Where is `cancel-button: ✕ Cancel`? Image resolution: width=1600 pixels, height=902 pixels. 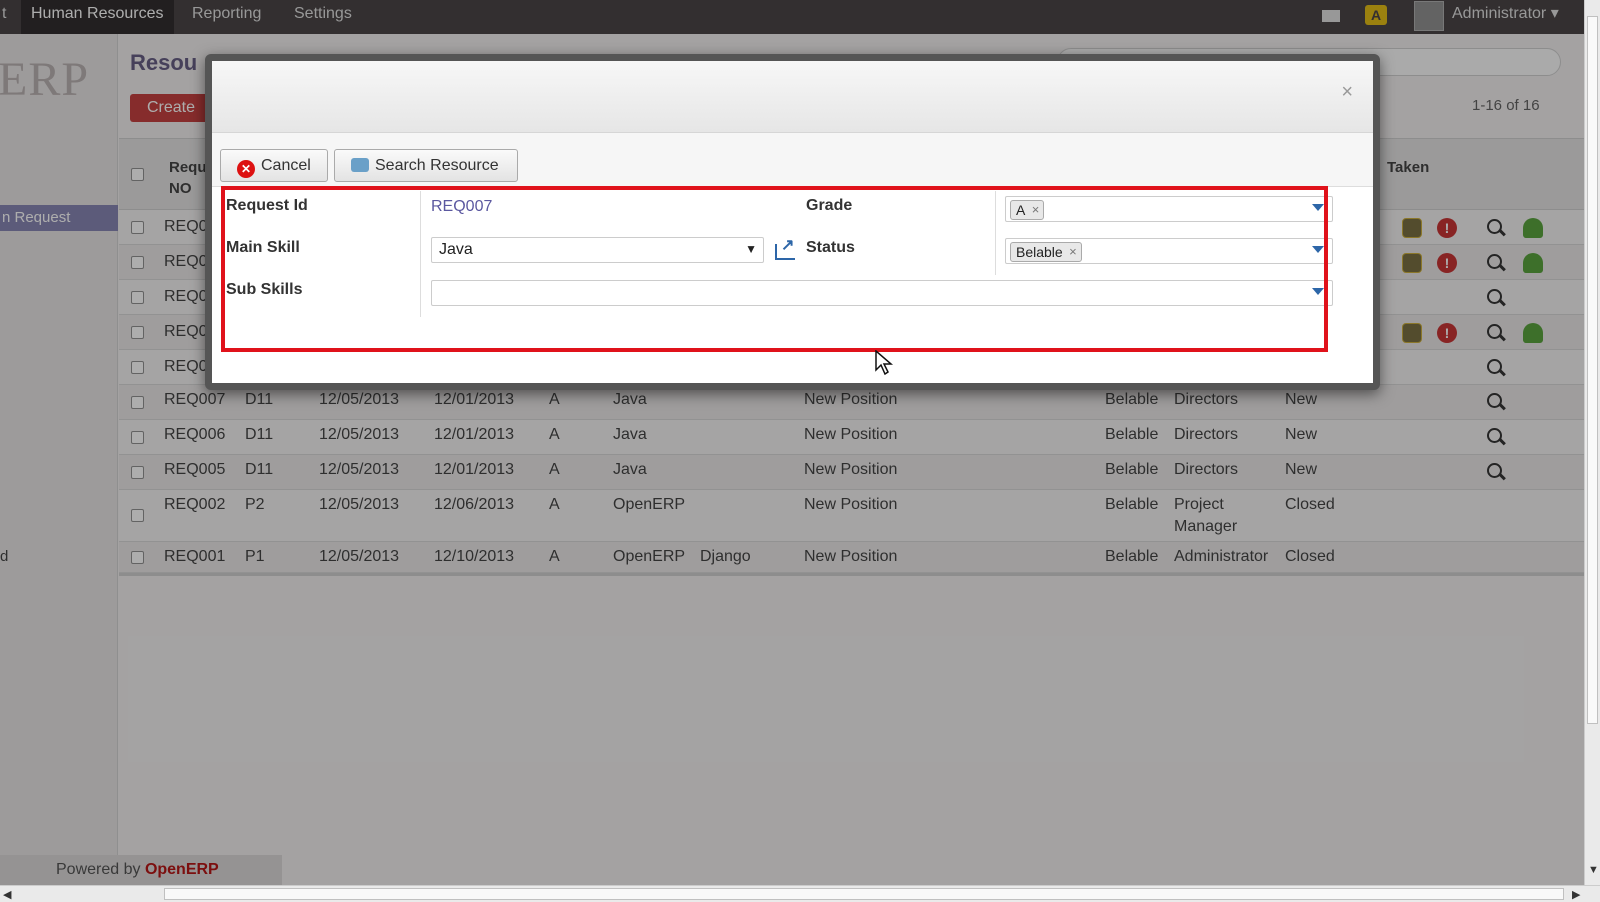
cancel-button: ✕ Cancel is located at coordinates (274, 165).